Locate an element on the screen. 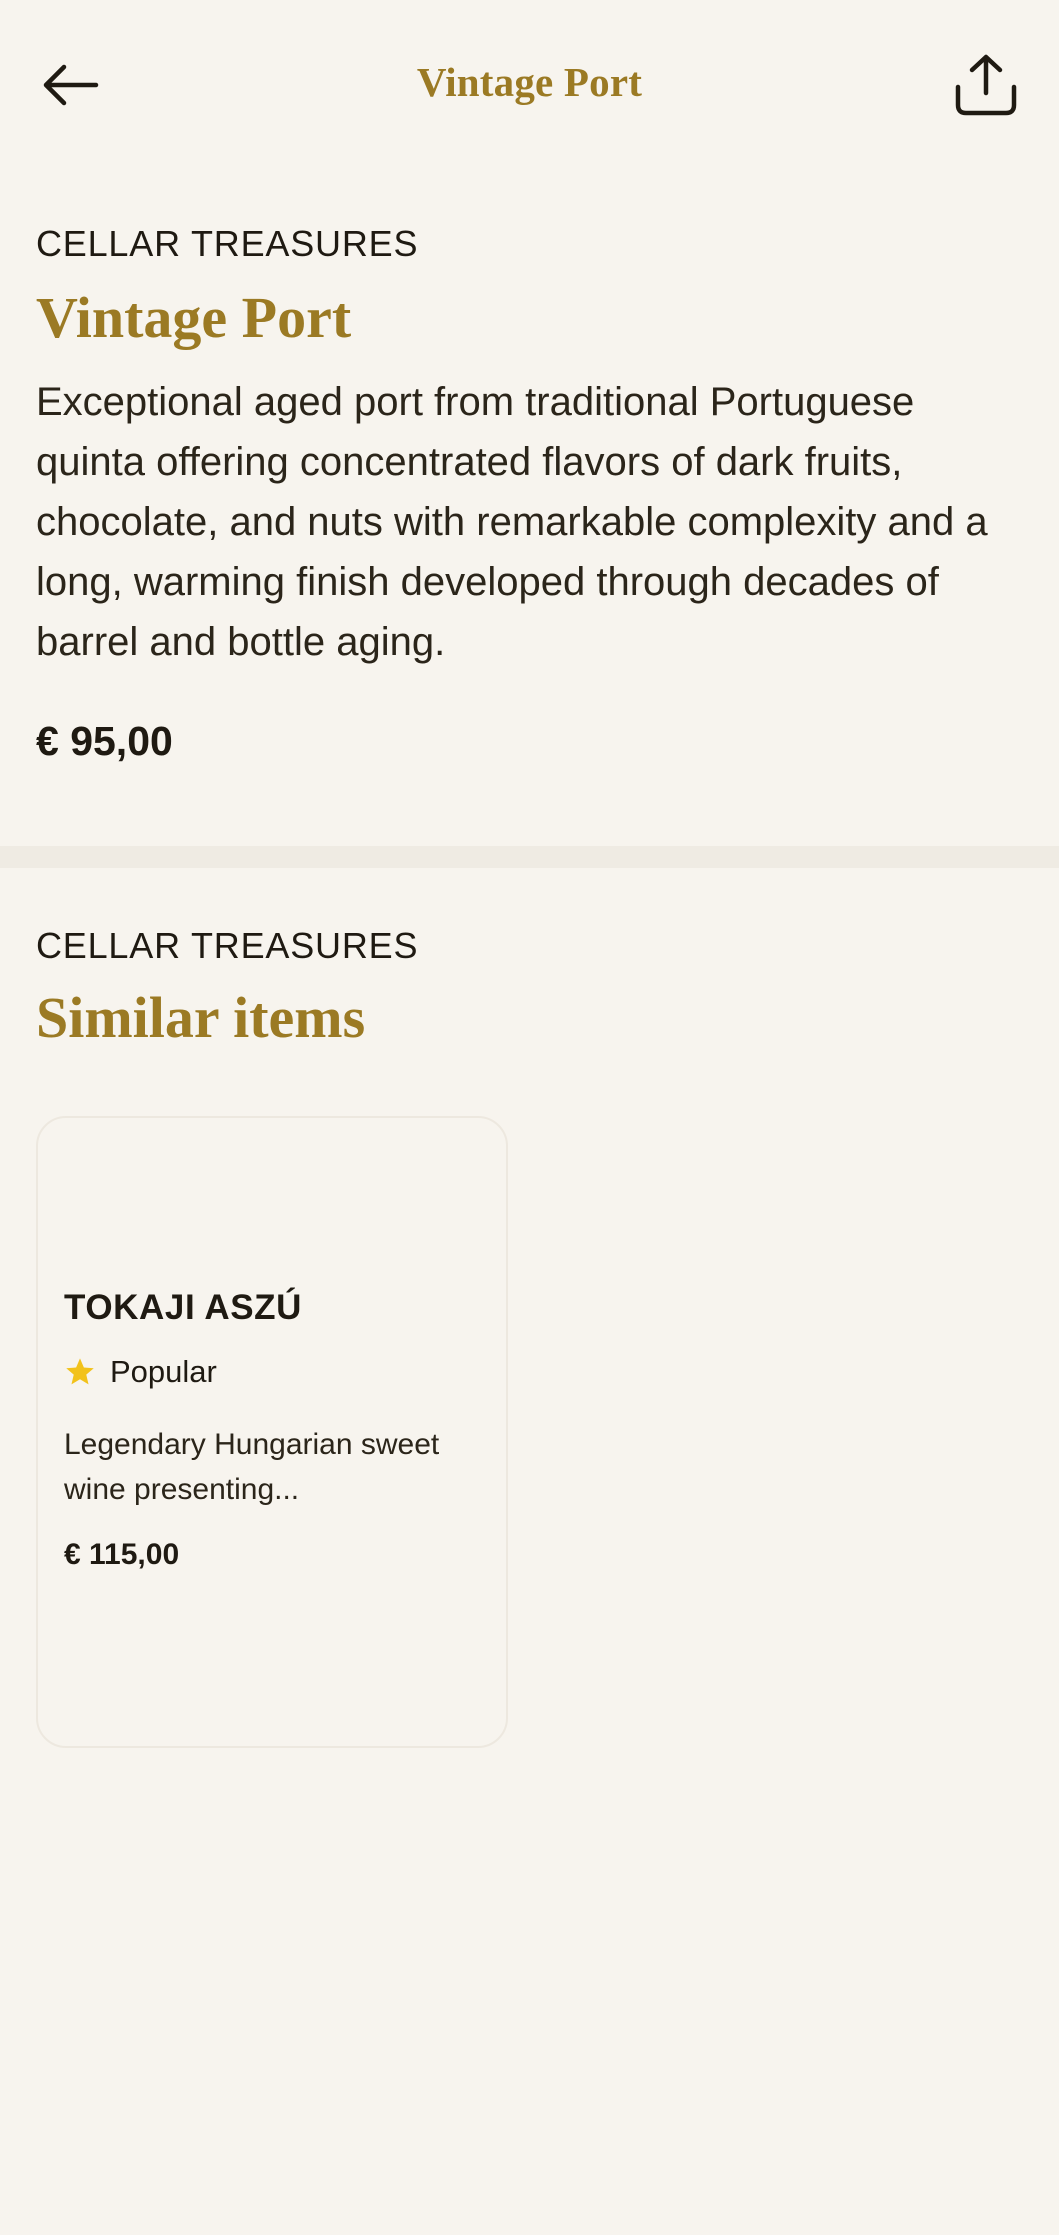 The image size is (1059, 2235). header-title: Vintage Port is located at coordinates (529, 82).